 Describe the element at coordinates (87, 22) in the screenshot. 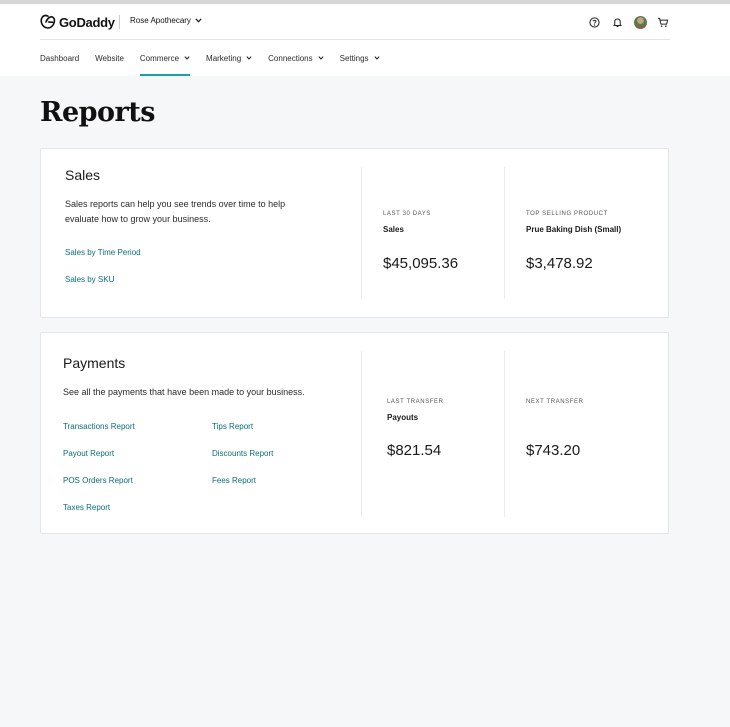

I see `logo-text: GoDaddy` at that location.